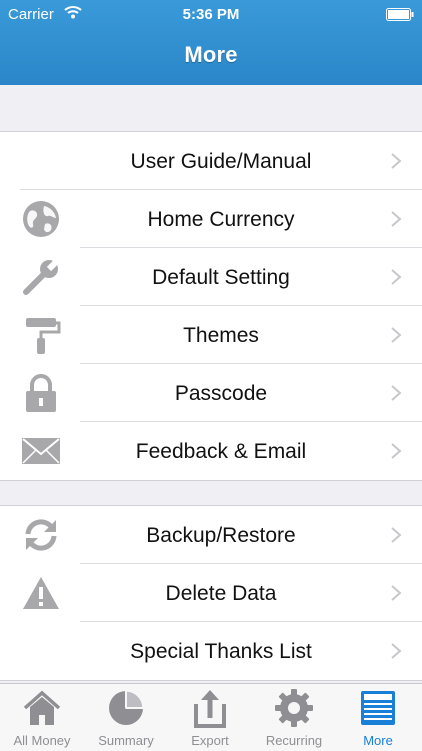 The image size is (422, 751). I want to click on tab-label: More, so click(378, 740).